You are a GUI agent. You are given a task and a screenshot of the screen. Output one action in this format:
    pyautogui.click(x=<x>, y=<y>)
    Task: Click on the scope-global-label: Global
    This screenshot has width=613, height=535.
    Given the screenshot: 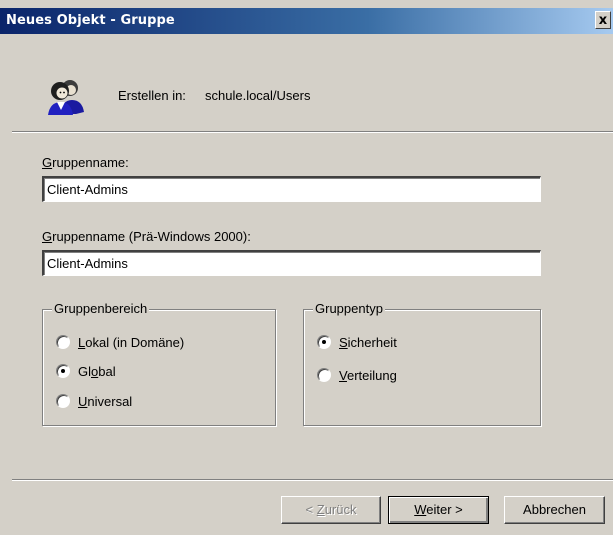 What is the action you would take?
    pyautogui.click(x=97, y=371)
    